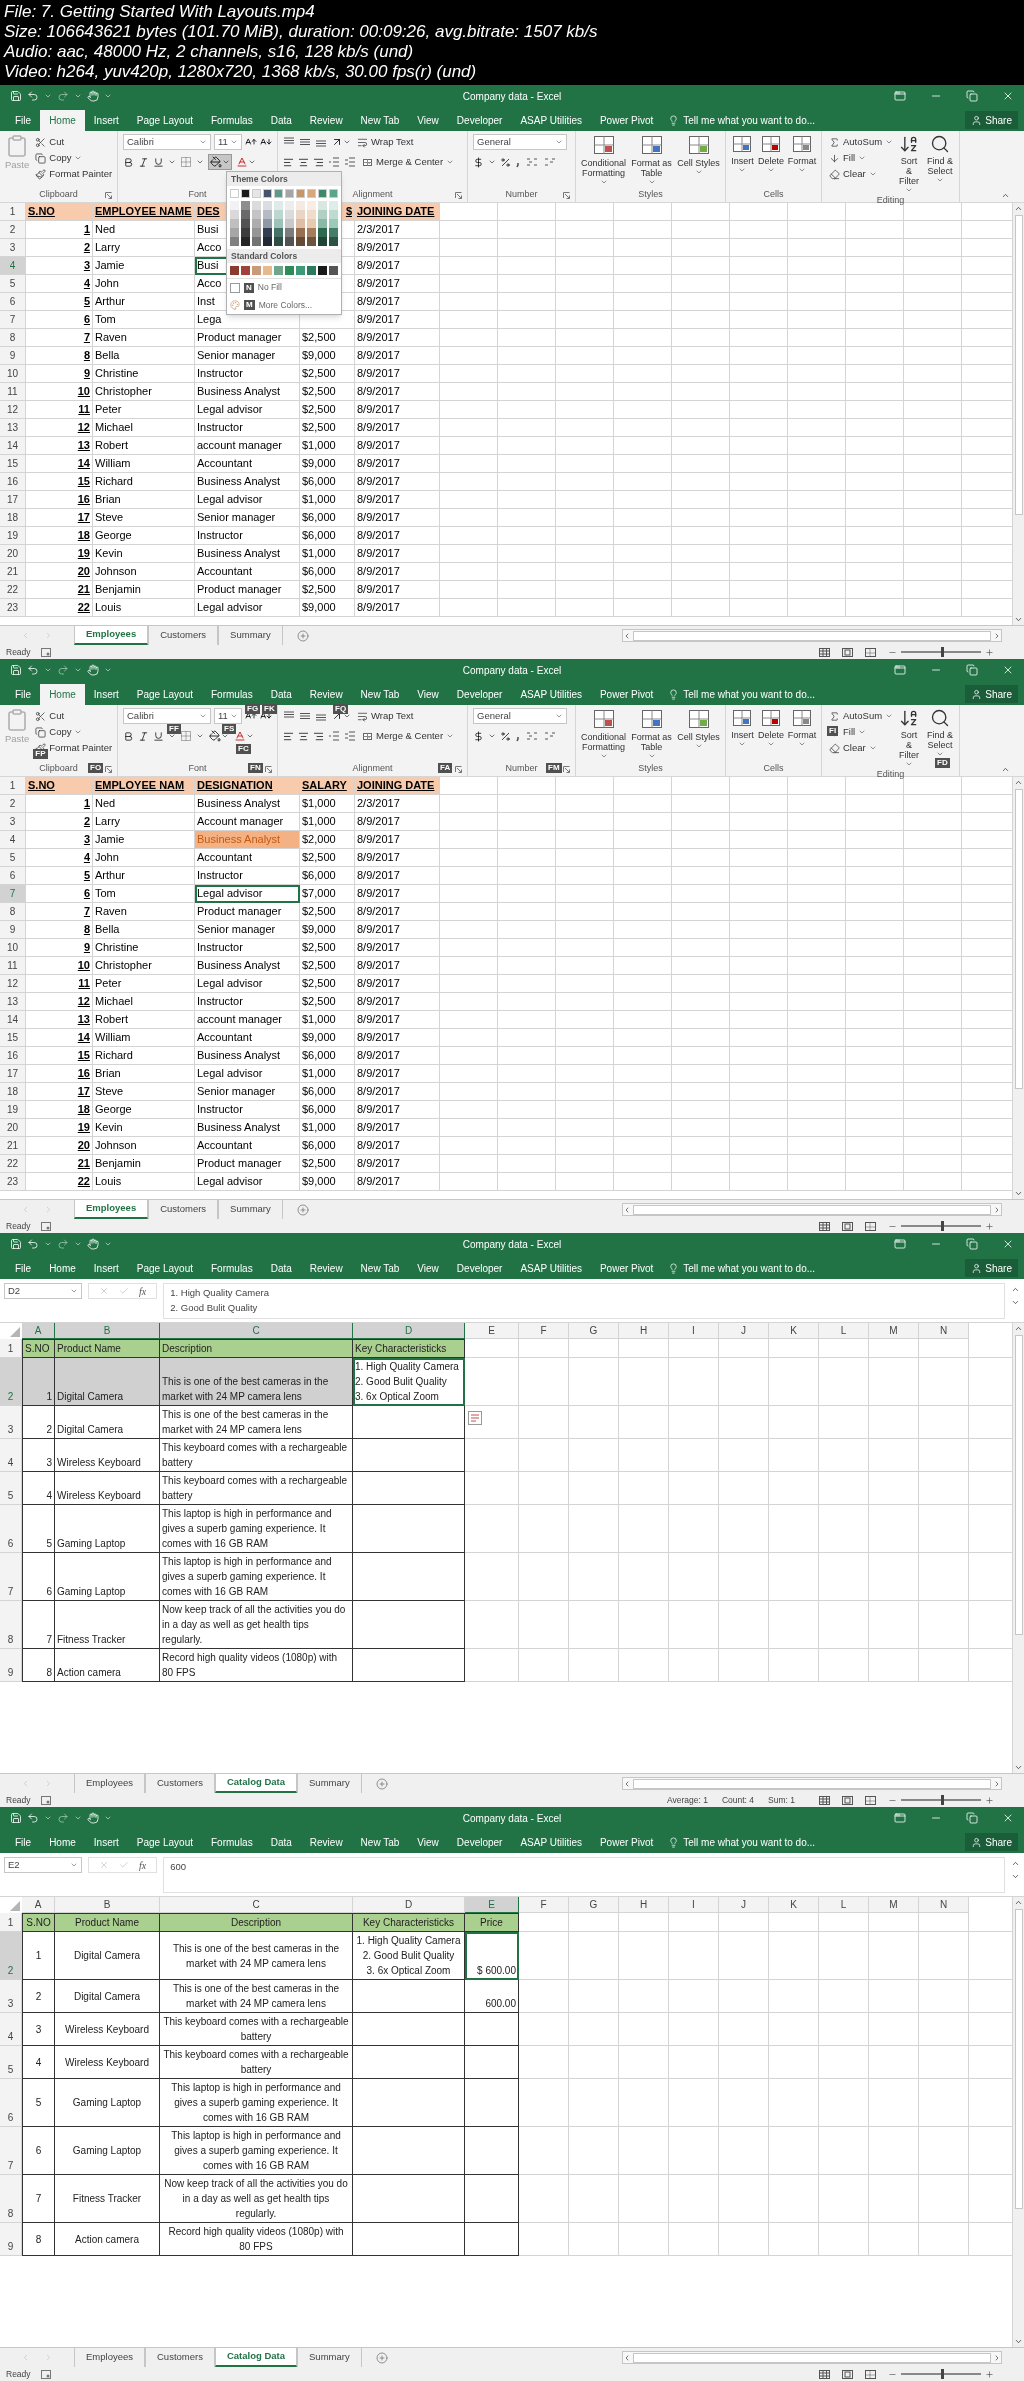  What do you see at coordinates (13, 1038) in the screenshot?
I see `row-number: 15` at bounding box center [13, 1038].